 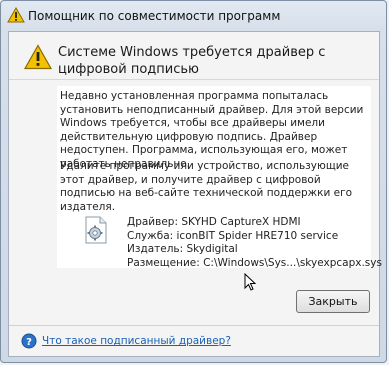 I want to click on footer-divider, so click(x=194, y=325).